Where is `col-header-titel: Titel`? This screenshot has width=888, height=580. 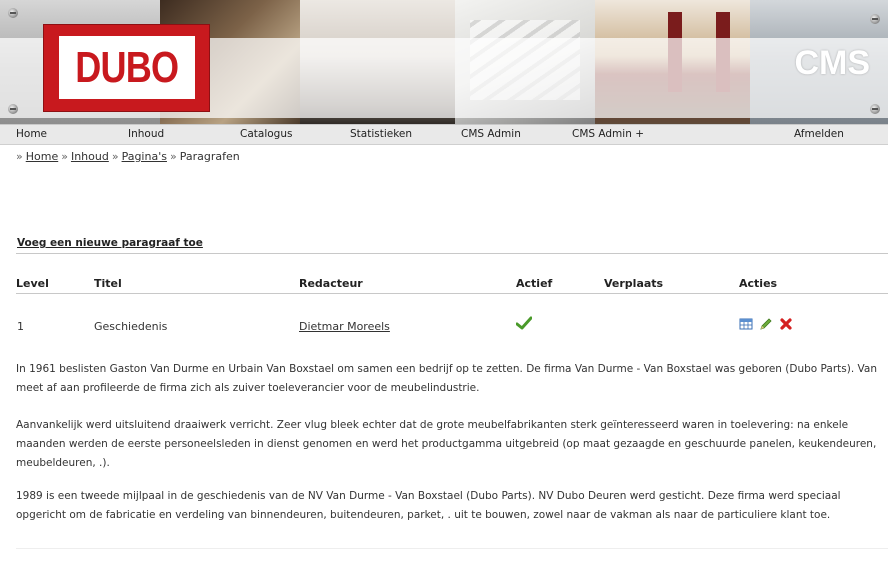
col-header-titel: Titel is located at coordinates (108, 283).